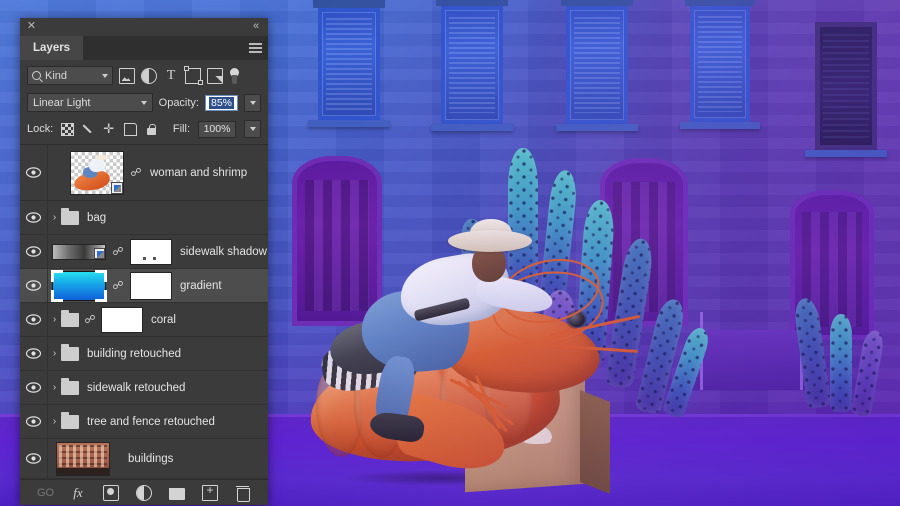 This screenshot has width=900, height=506. I want to click on opacity-stepper-button, so click(252, 102).